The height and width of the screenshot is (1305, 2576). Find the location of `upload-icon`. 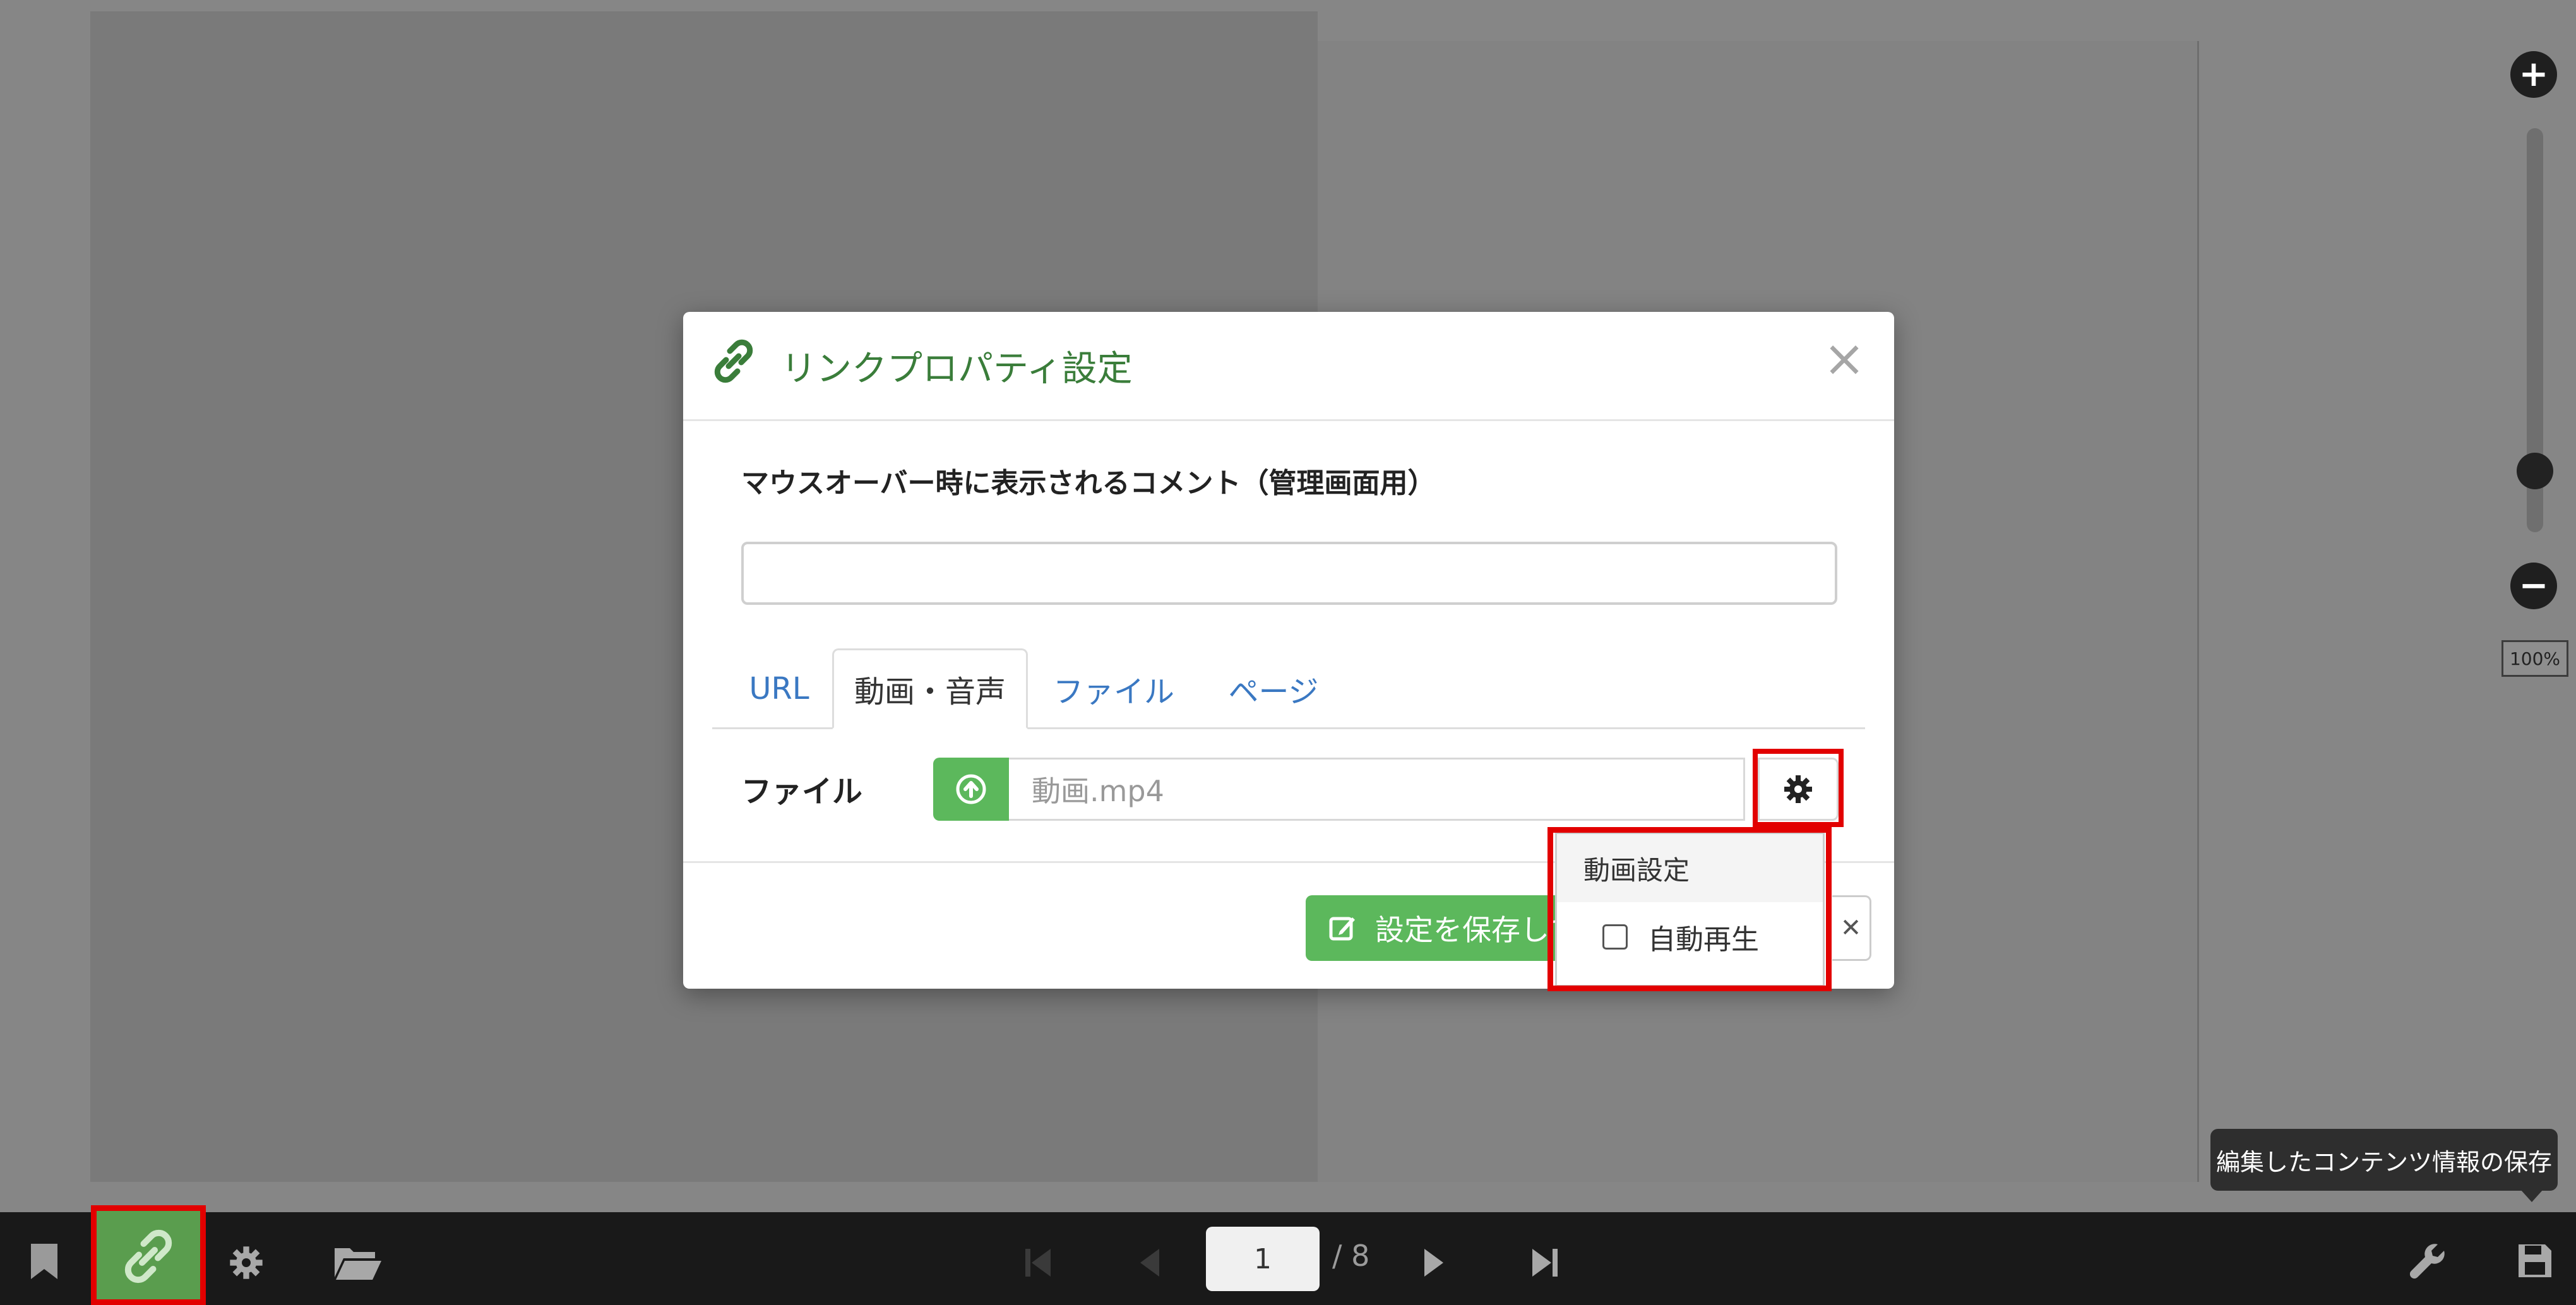

upload-icon is located at coordinates (971, 789).